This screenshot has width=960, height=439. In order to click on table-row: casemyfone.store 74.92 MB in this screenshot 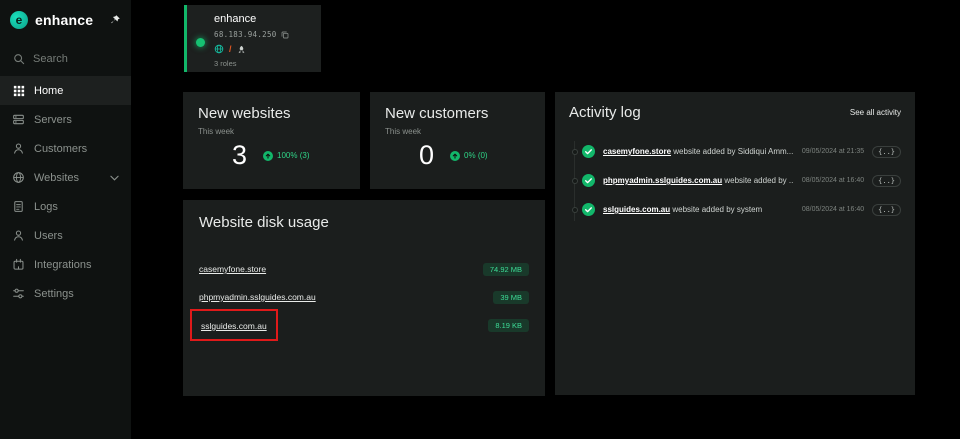, I will do `click(364, 269)`.